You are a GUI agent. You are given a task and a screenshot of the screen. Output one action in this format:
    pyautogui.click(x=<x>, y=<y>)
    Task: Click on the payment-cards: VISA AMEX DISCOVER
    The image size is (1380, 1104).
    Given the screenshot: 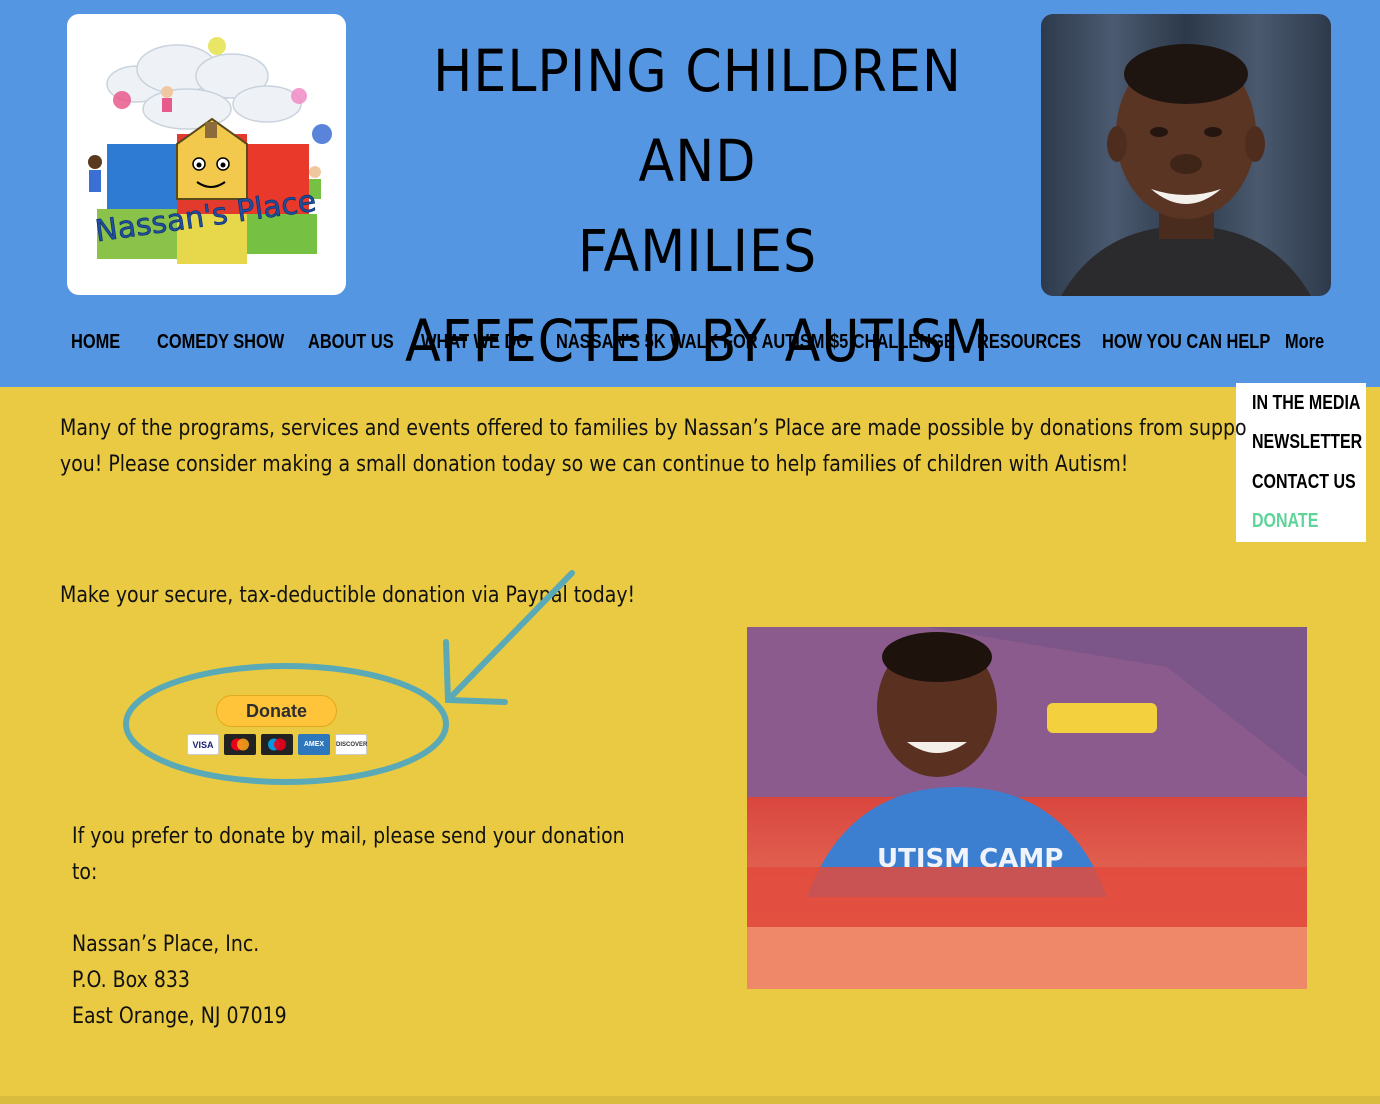 What is the action you would take?
    pyautogui.click(x=277, y=745)
    